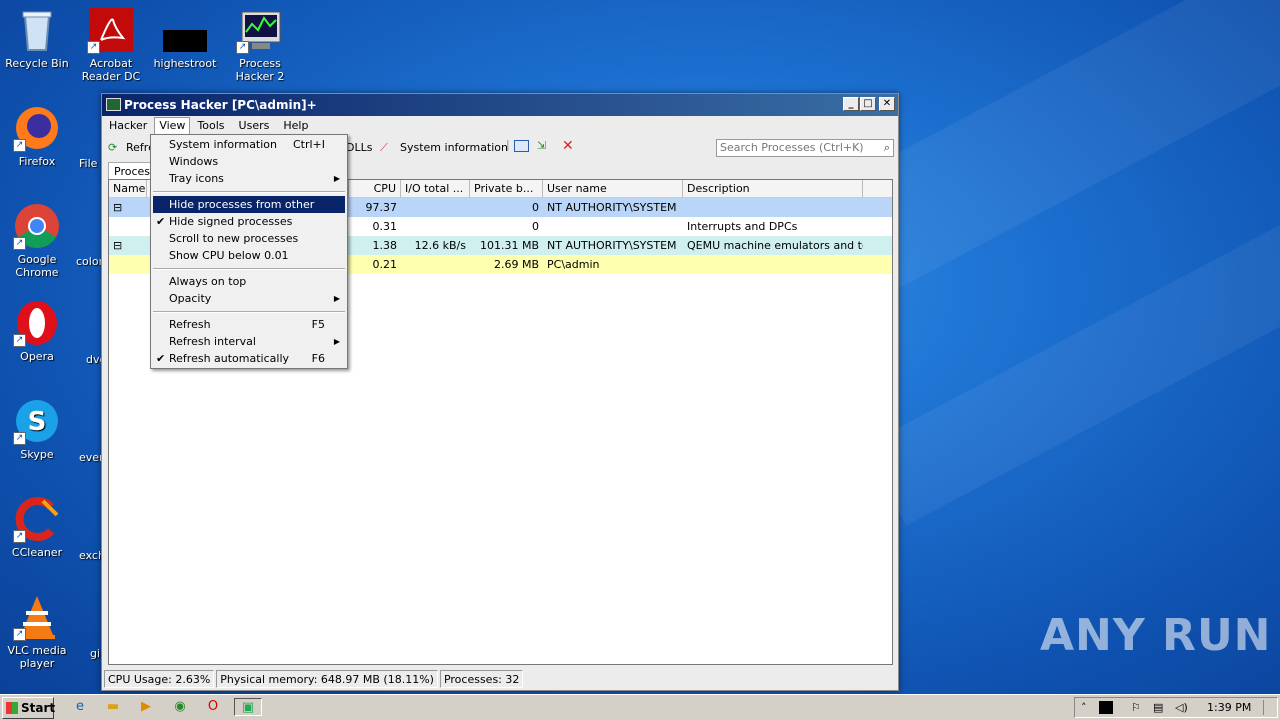  Describe the element at coordinates (1229, 707) in the screenshot. I see `clock: 1:39 PM` at that location.